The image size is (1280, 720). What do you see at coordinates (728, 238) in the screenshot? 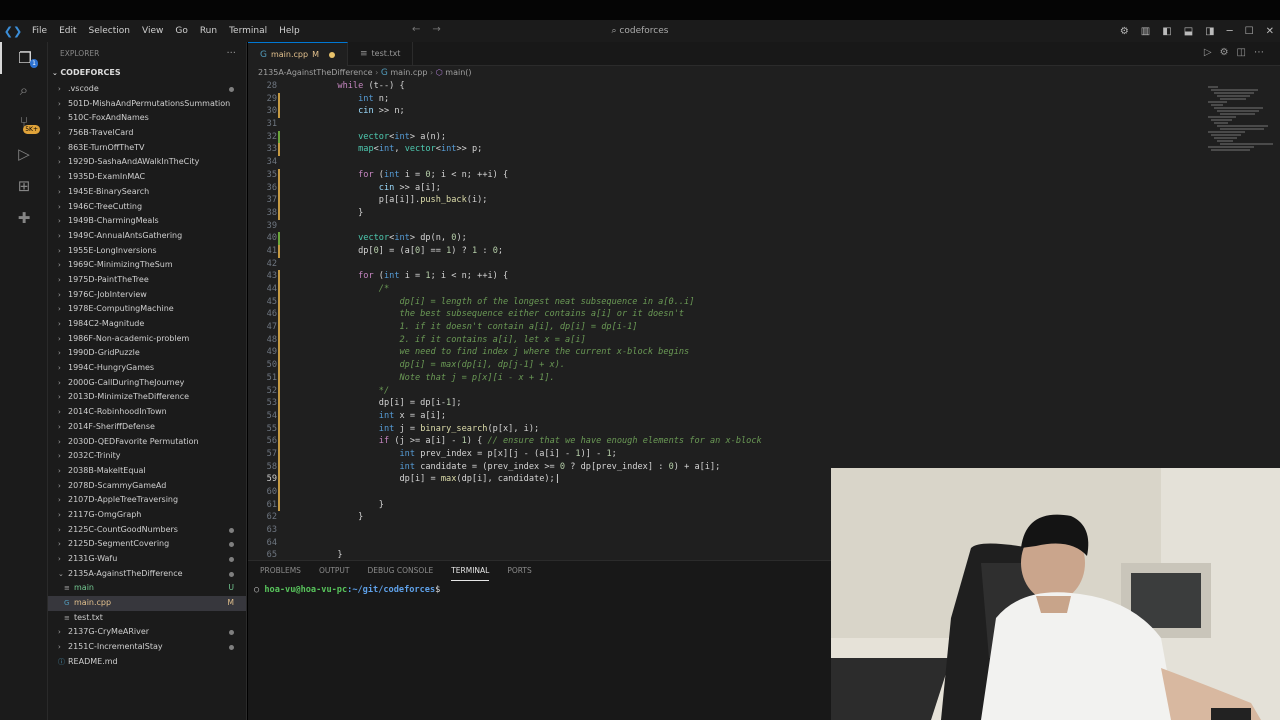
I see `code-line: 40 vector<int> dp(n, 0);` at bounding box center [728, 238].